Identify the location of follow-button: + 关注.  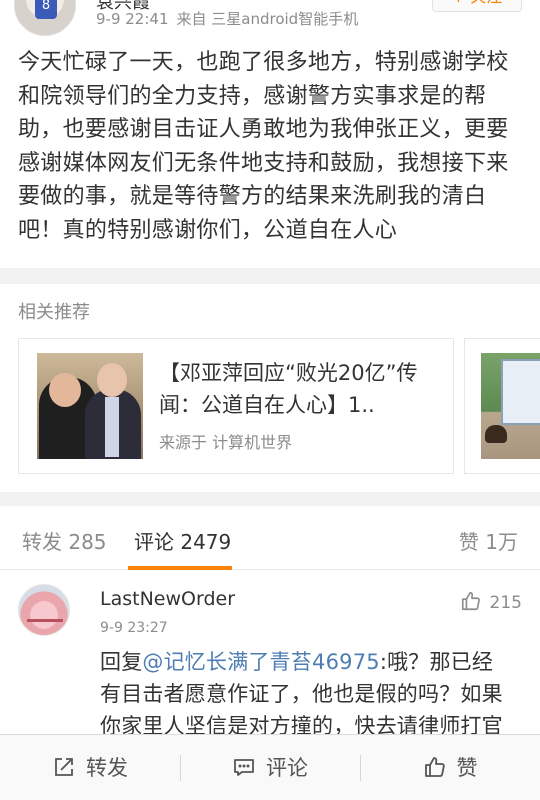
(477, 6).